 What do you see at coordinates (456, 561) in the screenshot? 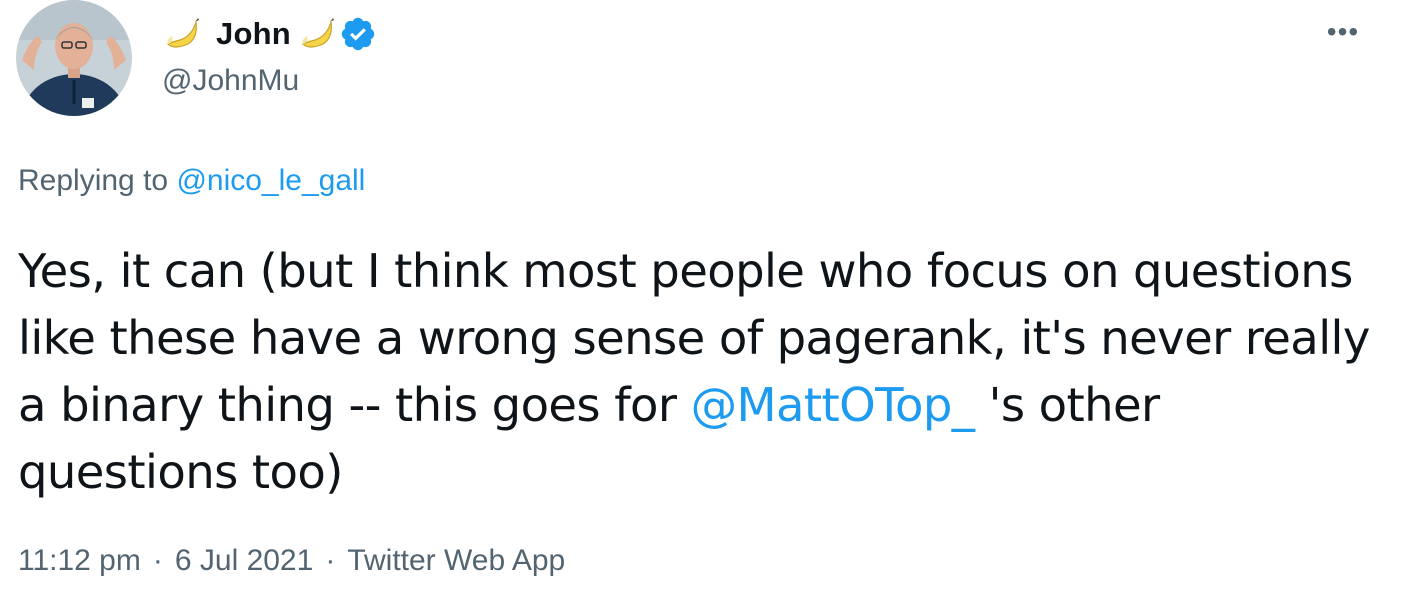
I see `tweet-source: Twitter Web App` at bounding box center [456, 561].